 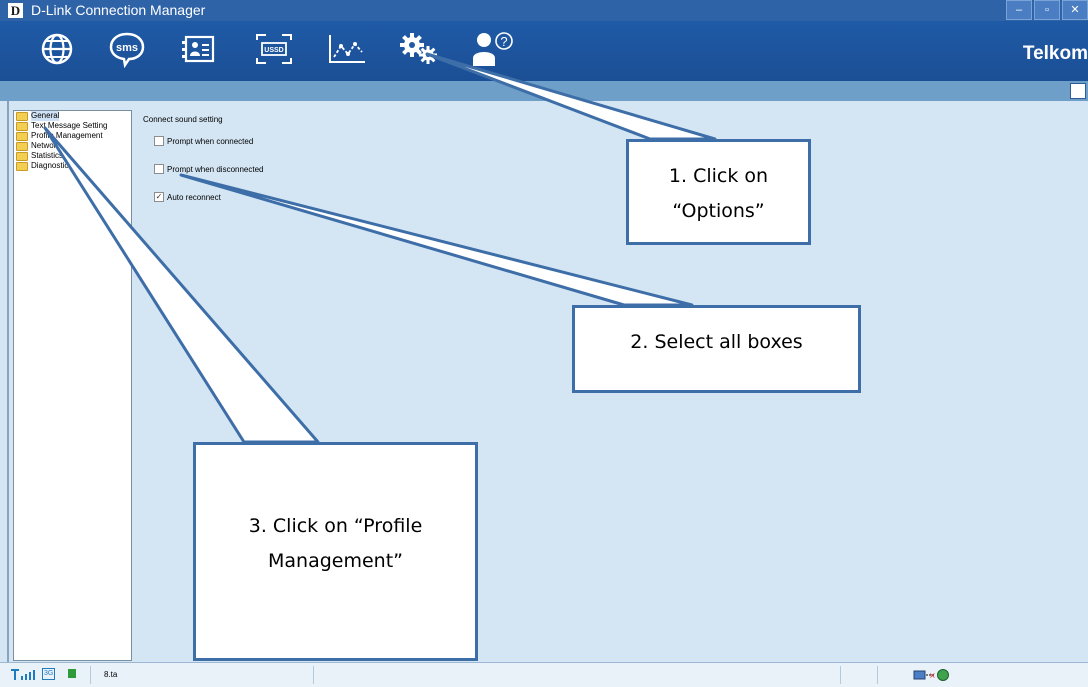 What do you see at coordinates (492, 49) in the screenshot?
I see `help-icon: ?` at bounding box center [492, 49].